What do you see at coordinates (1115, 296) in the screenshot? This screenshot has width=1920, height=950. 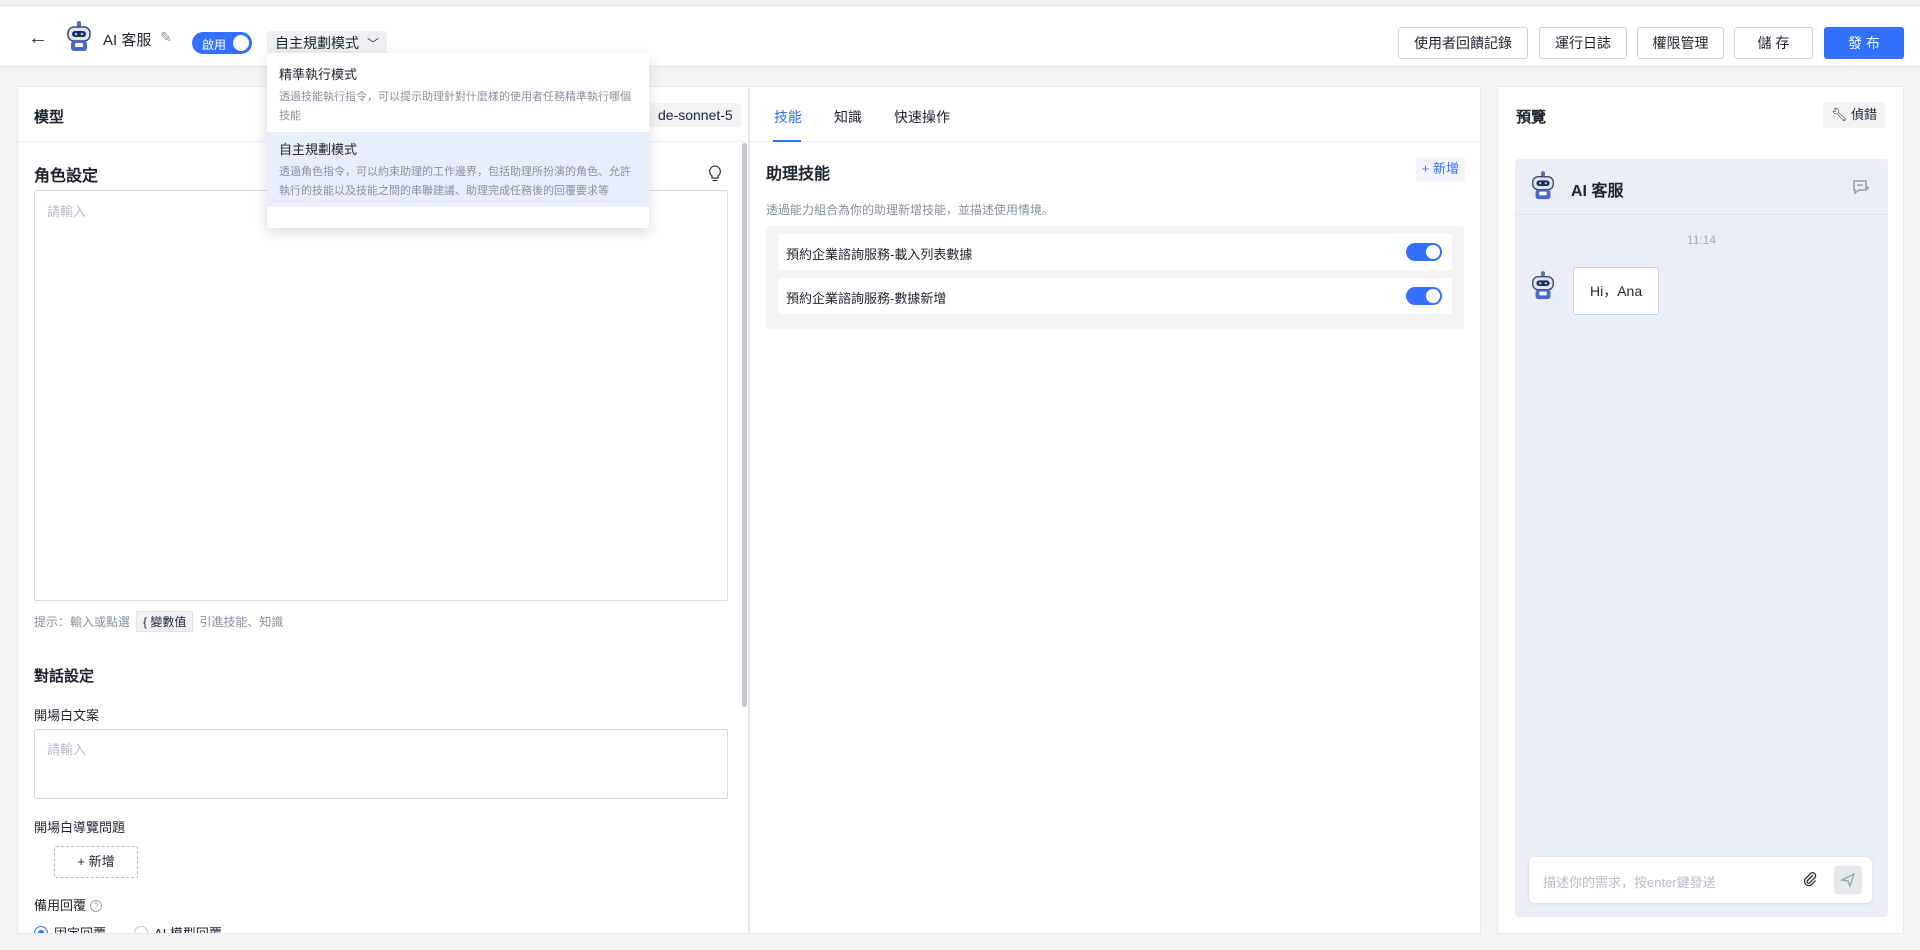 I see `list-item: 預約企業諮詢服務-數據新增` at bounding box center [1115, 296].